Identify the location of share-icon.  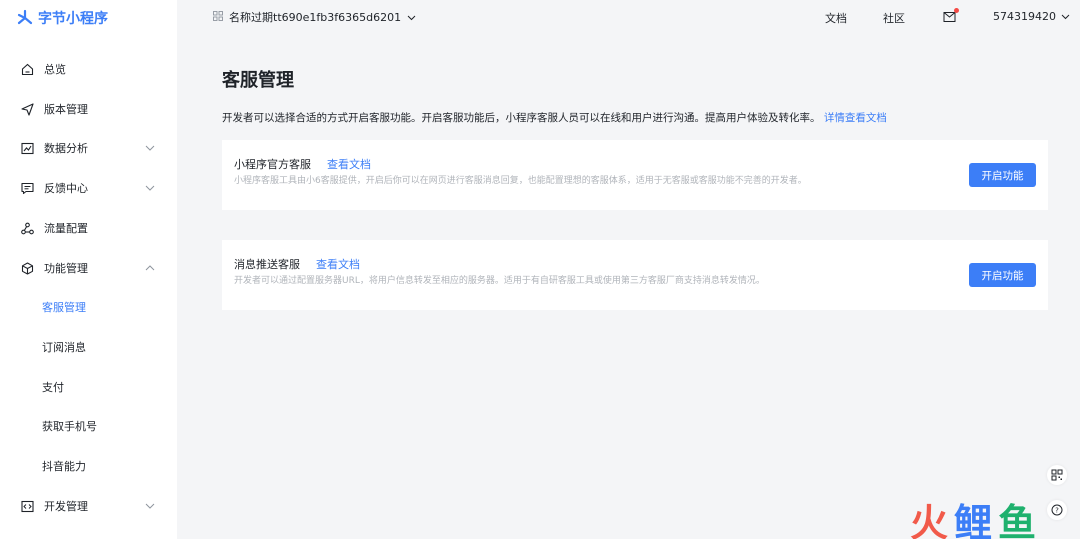
(27, 228).